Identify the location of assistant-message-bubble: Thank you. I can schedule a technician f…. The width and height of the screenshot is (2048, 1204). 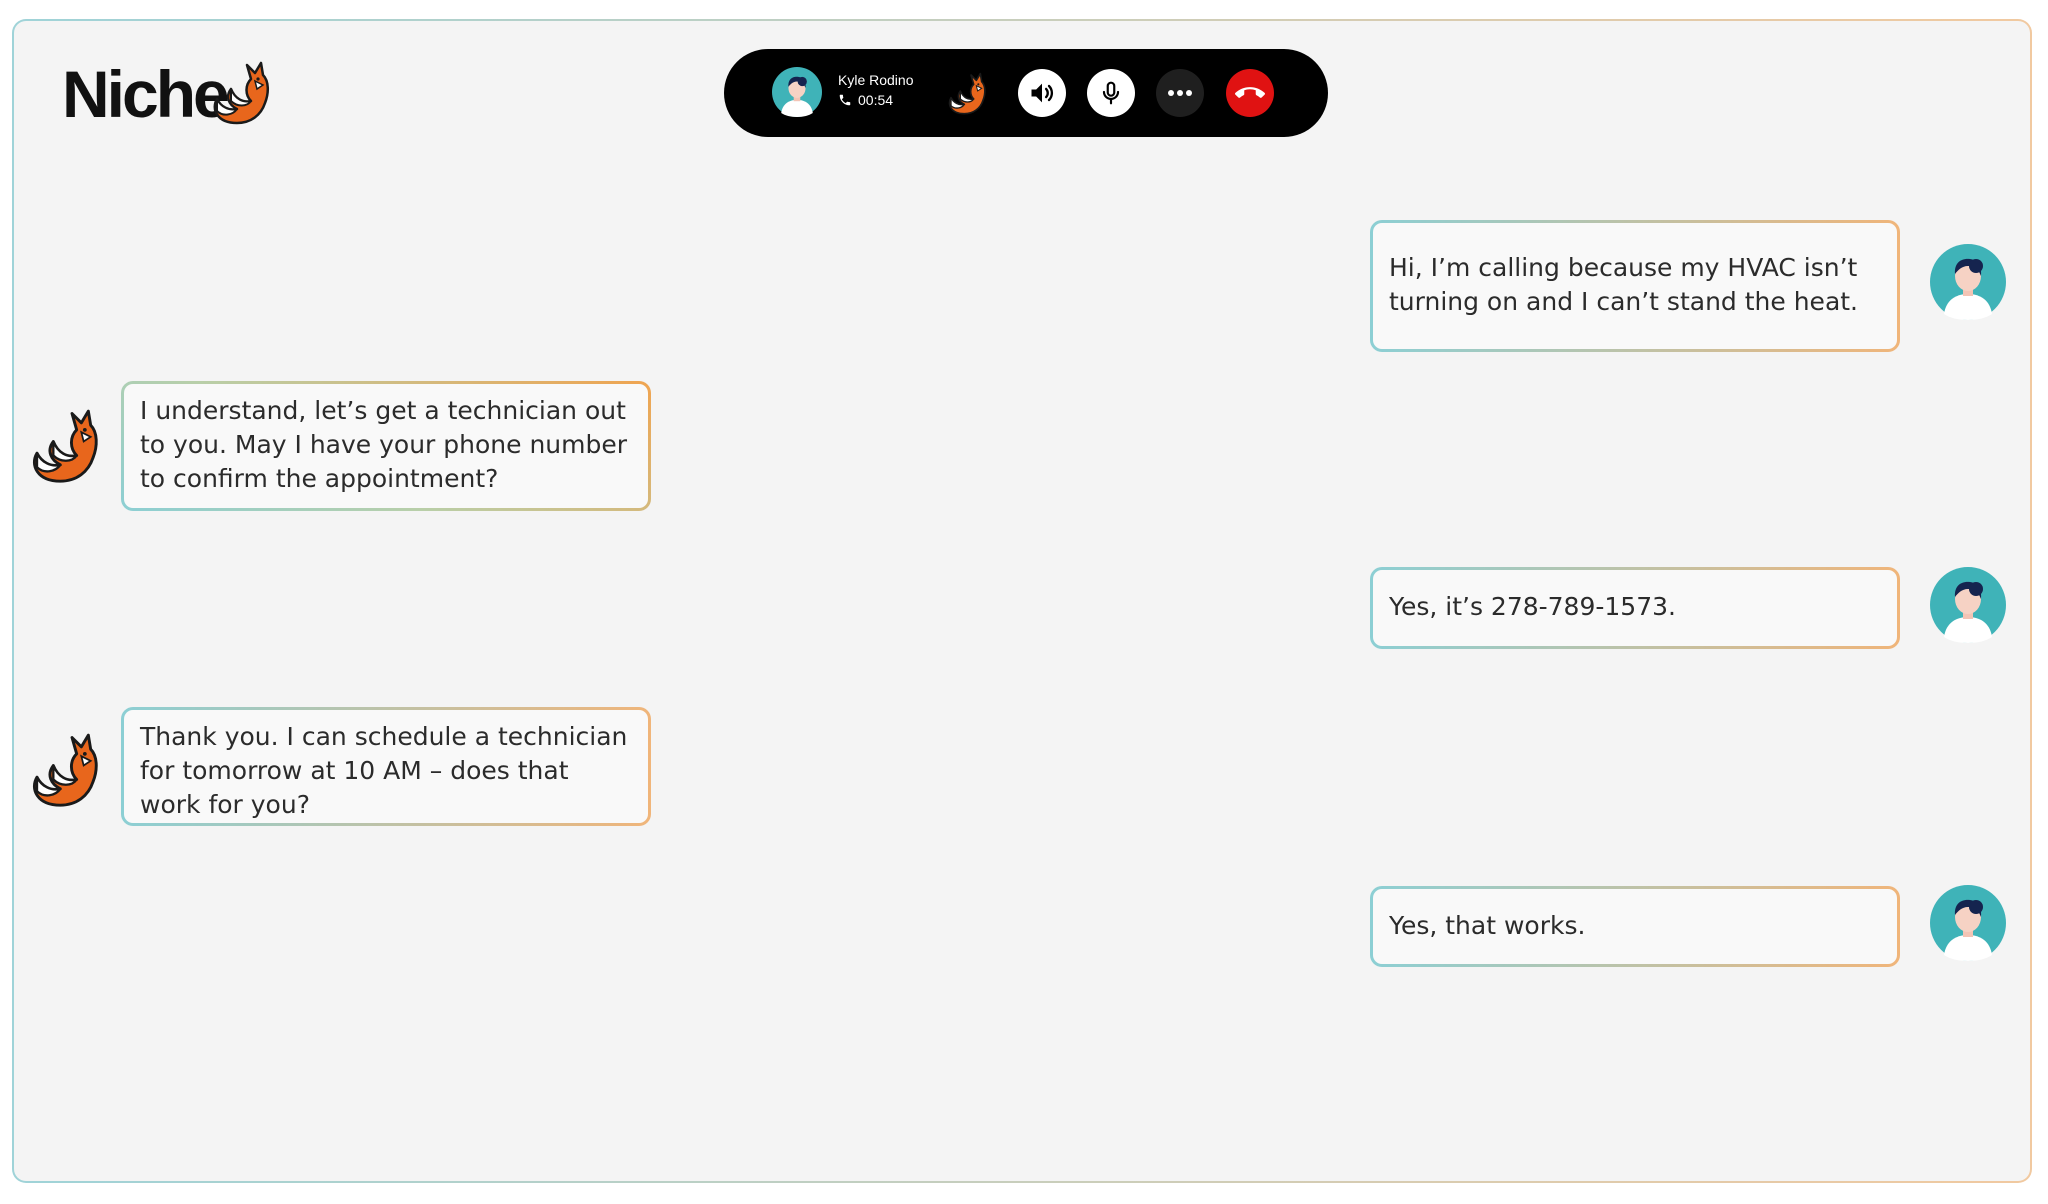
(386, 766).